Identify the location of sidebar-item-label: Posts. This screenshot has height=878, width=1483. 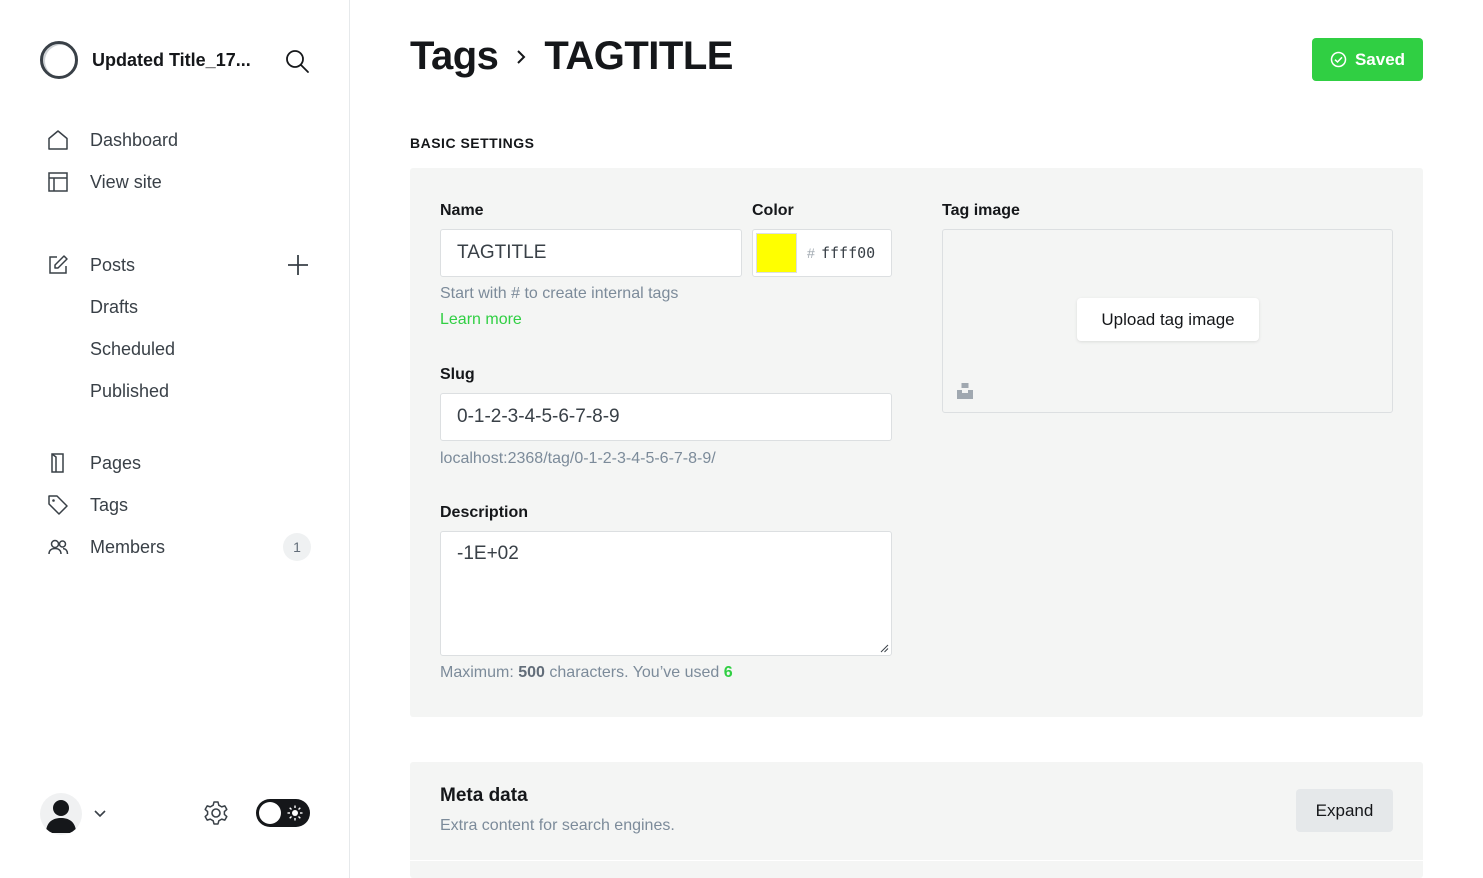
(113, 264).